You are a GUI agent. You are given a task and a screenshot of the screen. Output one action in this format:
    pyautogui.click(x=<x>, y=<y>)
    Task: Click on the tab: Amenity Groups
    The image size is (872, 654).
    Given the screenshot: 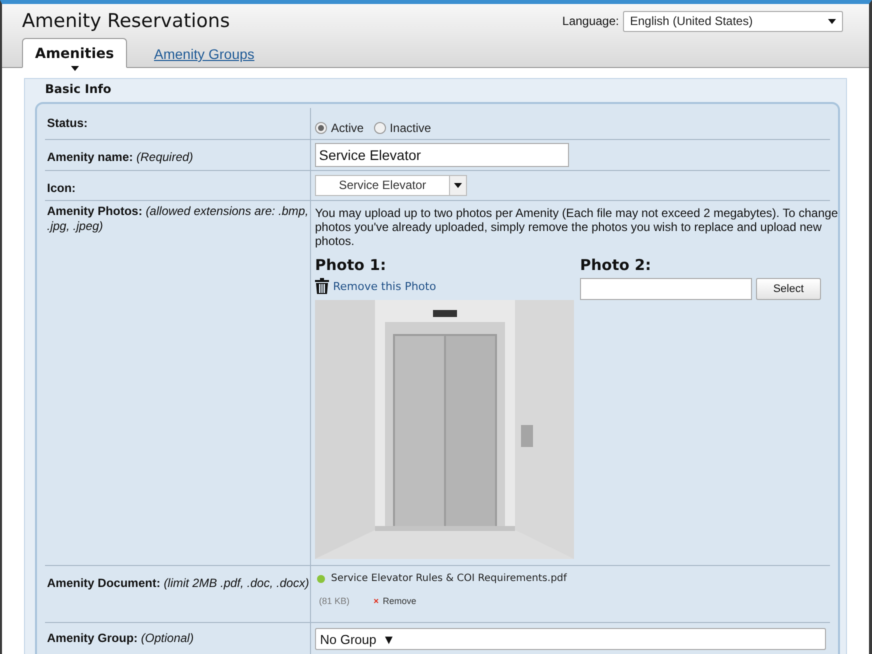 What is the action you would take?
    pyautogui.click(x=204, y=53)
    